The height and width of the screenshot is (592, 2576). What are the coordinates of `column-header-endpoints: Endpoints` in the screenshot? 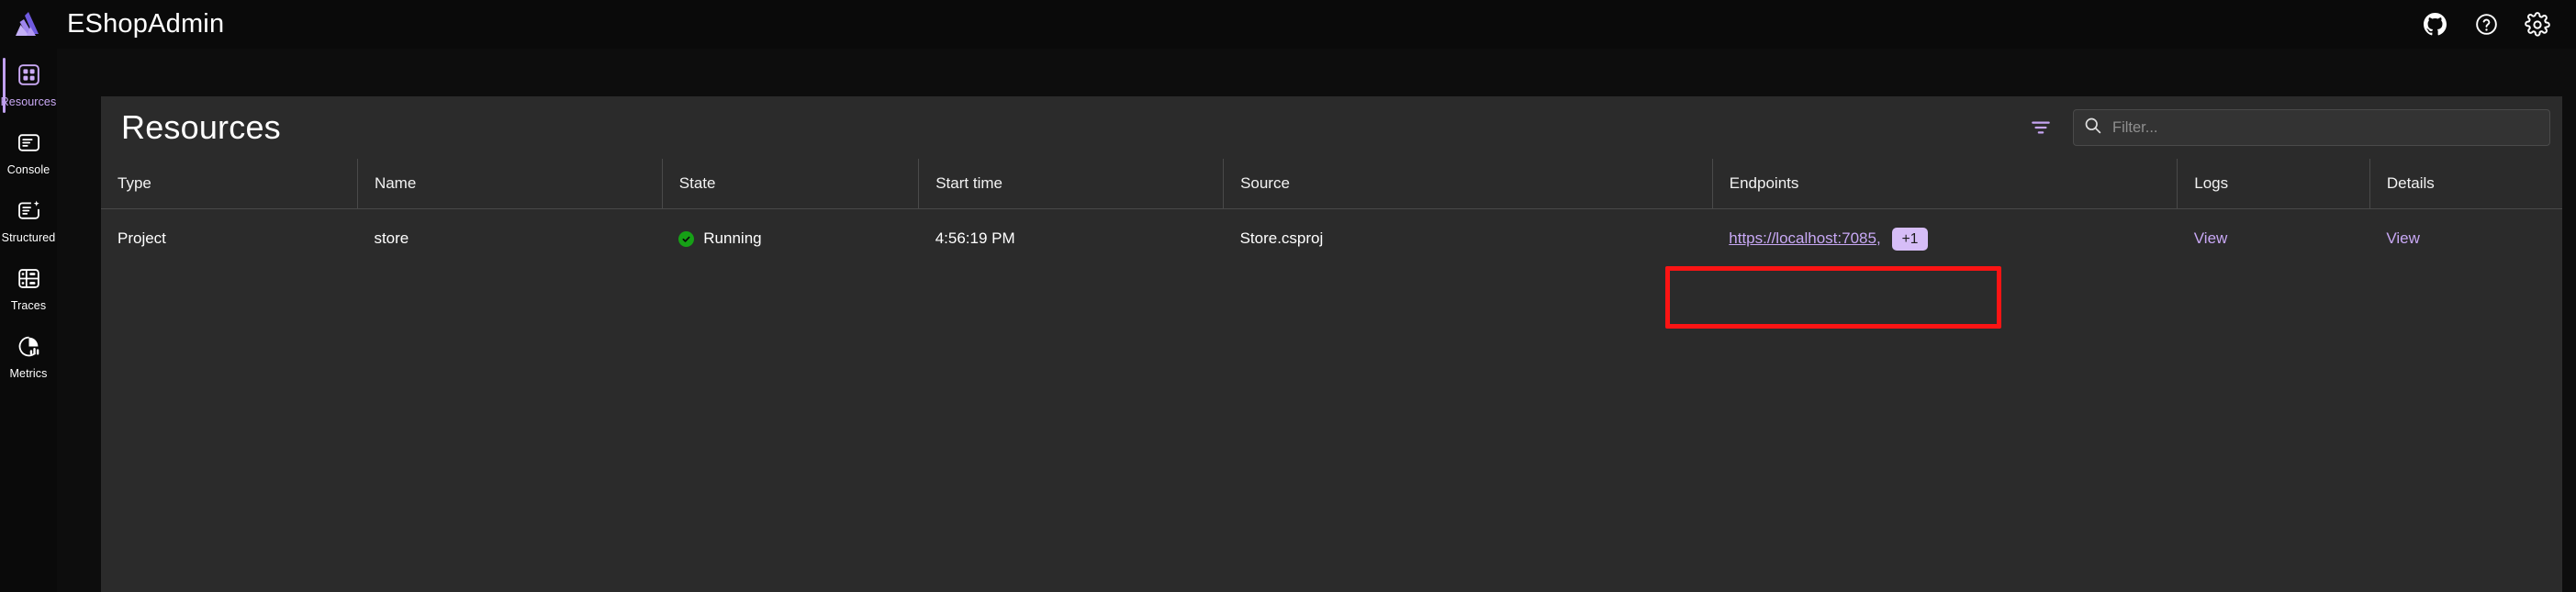 It's located at (1944, 184).